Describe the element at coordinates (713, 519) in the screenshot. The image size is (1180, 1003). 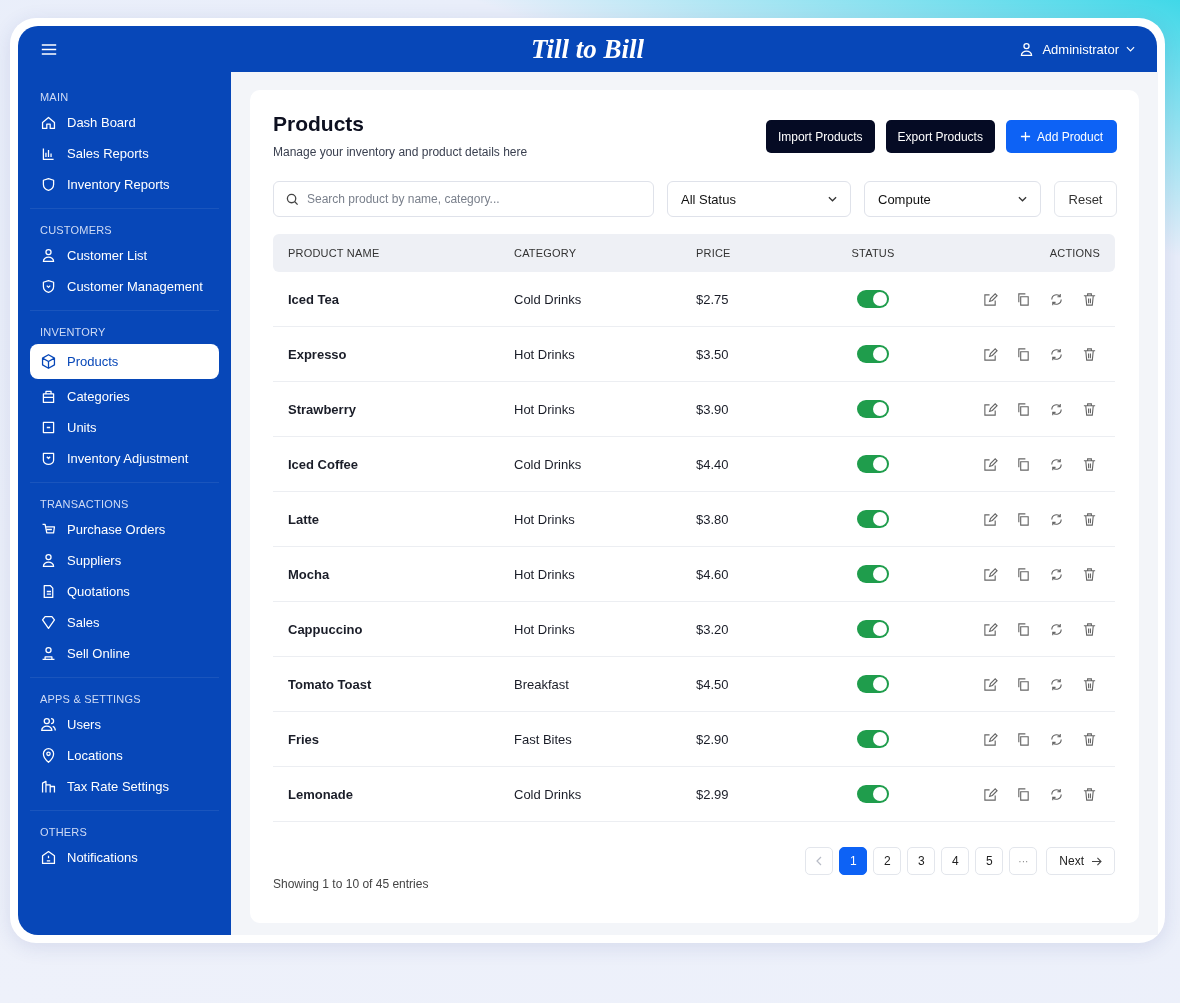
I see `table-cell-text: $3.80` at that location.